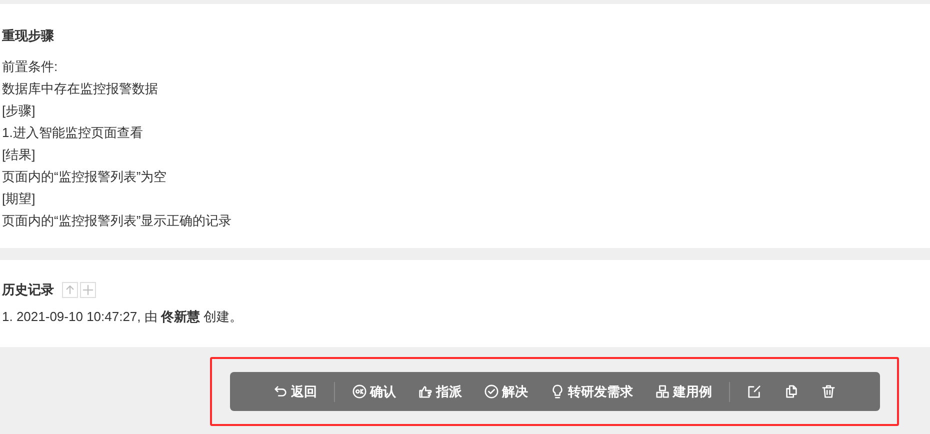  What do you see at coordinates (19, 199) in the screenshot?
I see `step-text: [期望]` at bounding box center [19, 199].